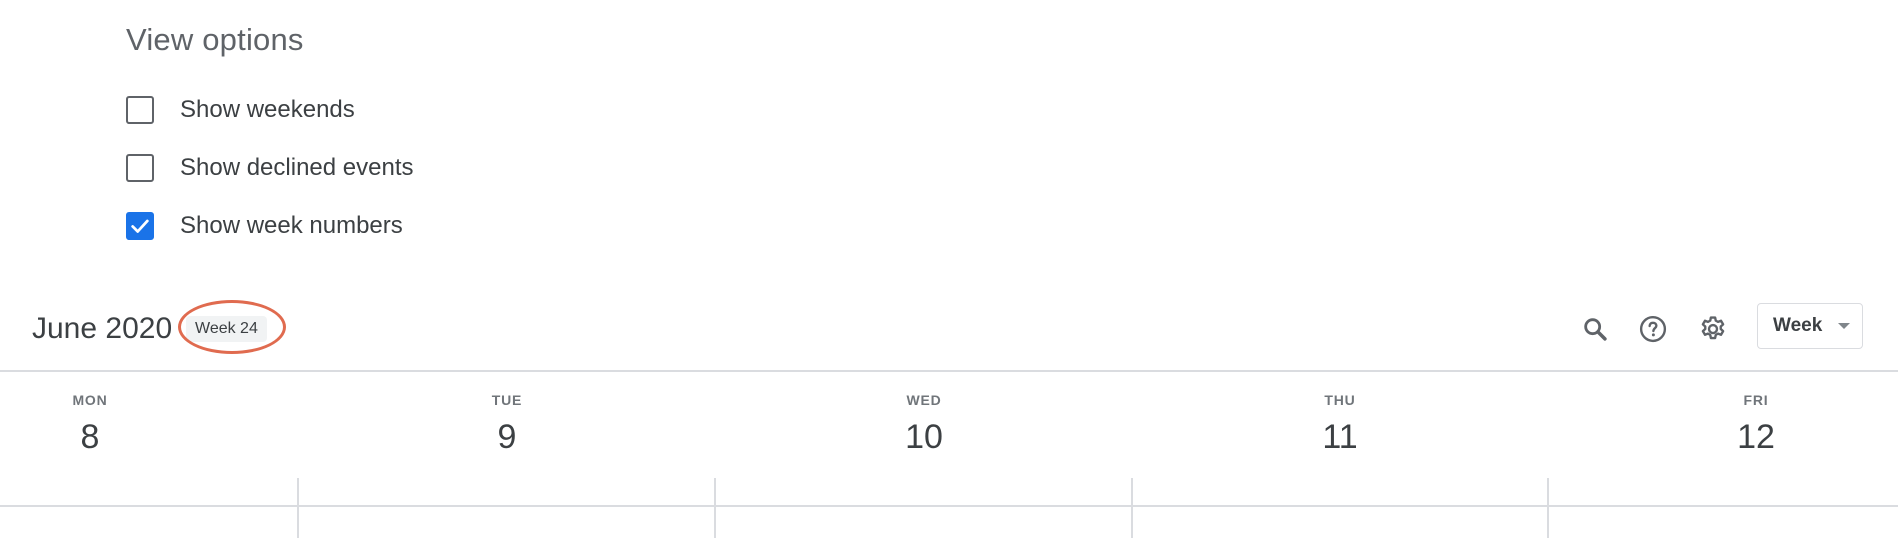 Image resolution: width=1898 pixels, height=548 pixels. Describe the element at coordinates (1340, 437) in the screenshot. I see `day-number: 11` at that location.